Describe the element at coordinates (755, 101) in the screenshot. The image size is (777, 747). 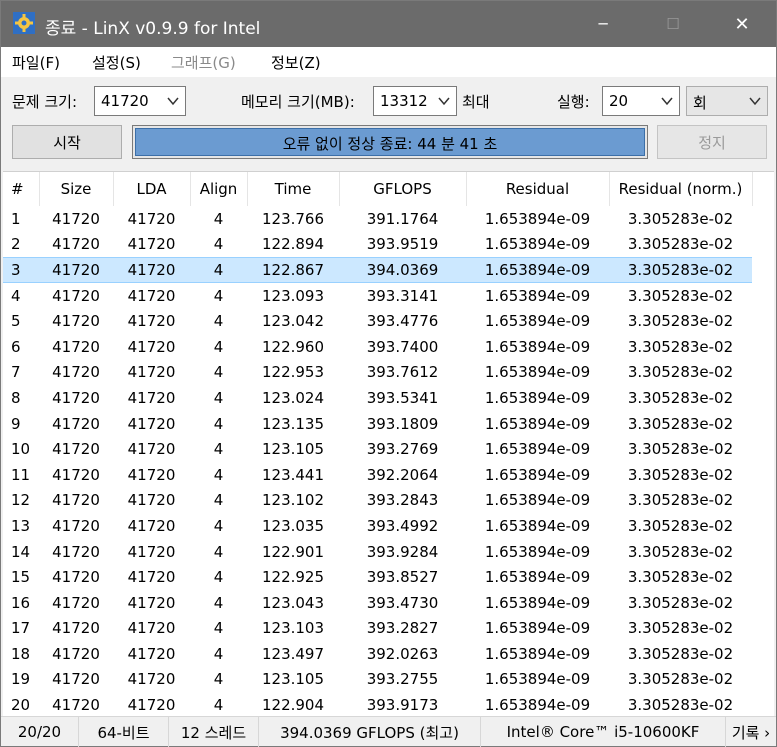
I see `chevron-down-icon` at that location.